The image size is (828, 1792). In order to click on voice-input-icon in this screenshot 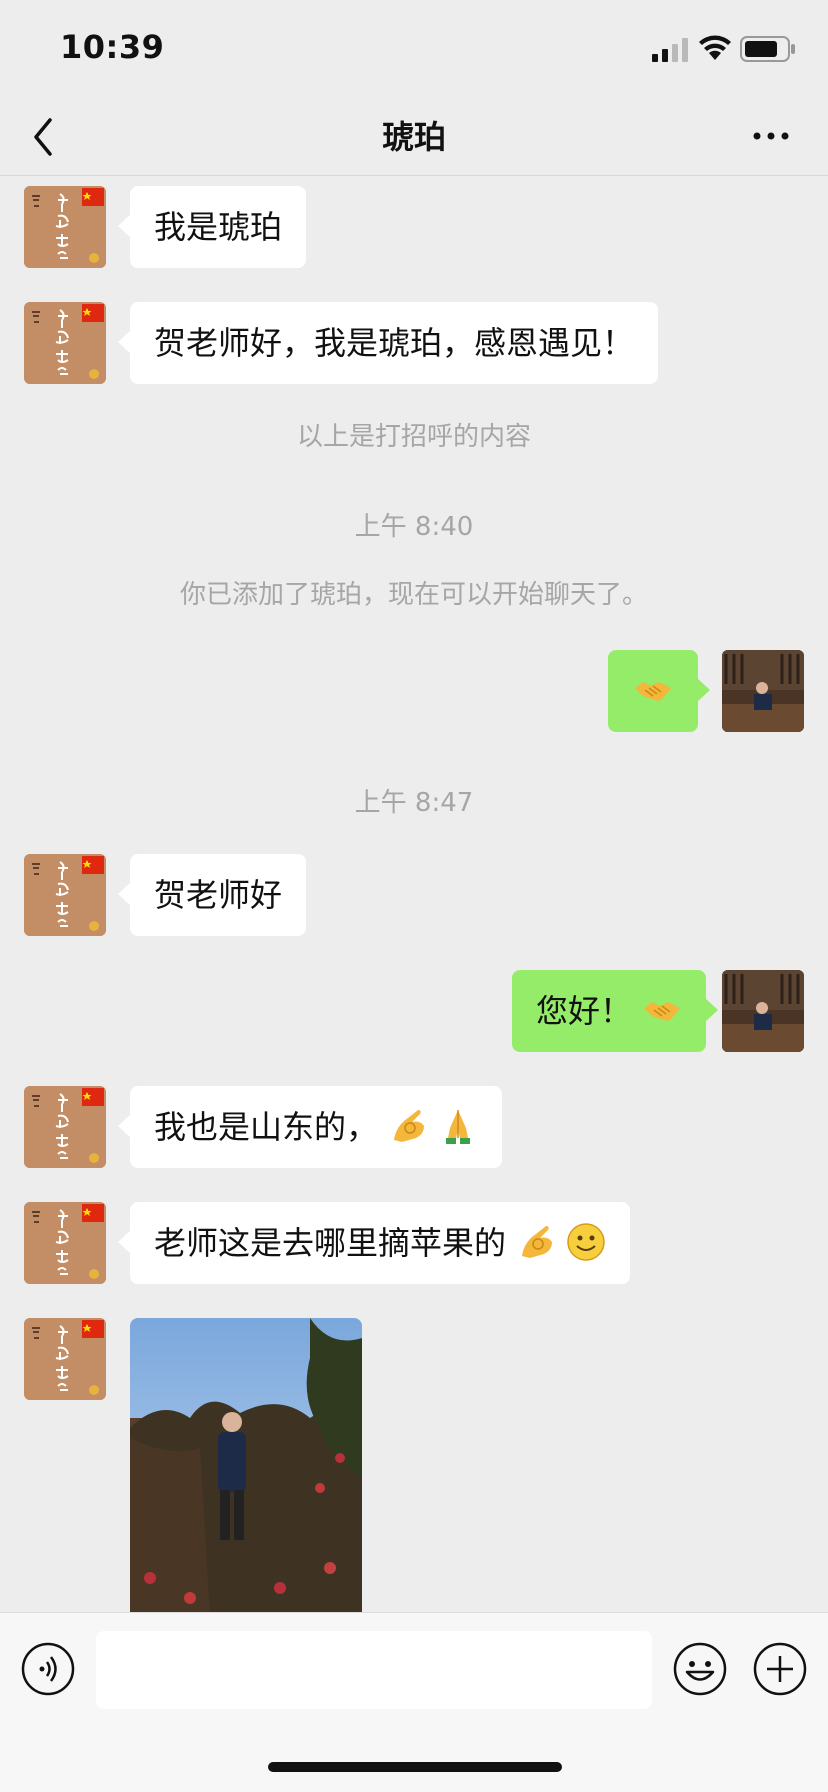, I will do `click(48, 1669)`.